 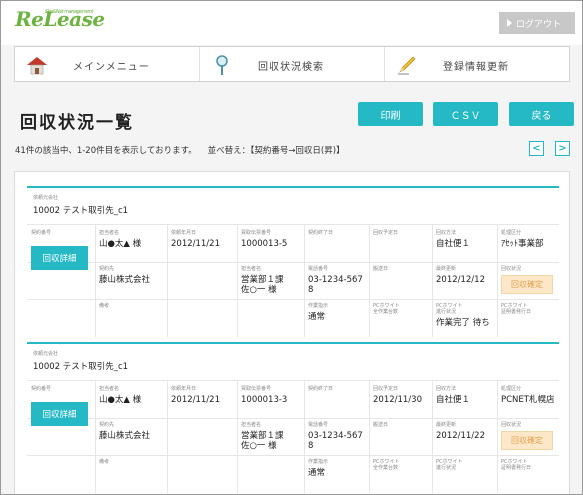 I want to click on page-title: 回収状況一覧, so click(x=77, y=123).